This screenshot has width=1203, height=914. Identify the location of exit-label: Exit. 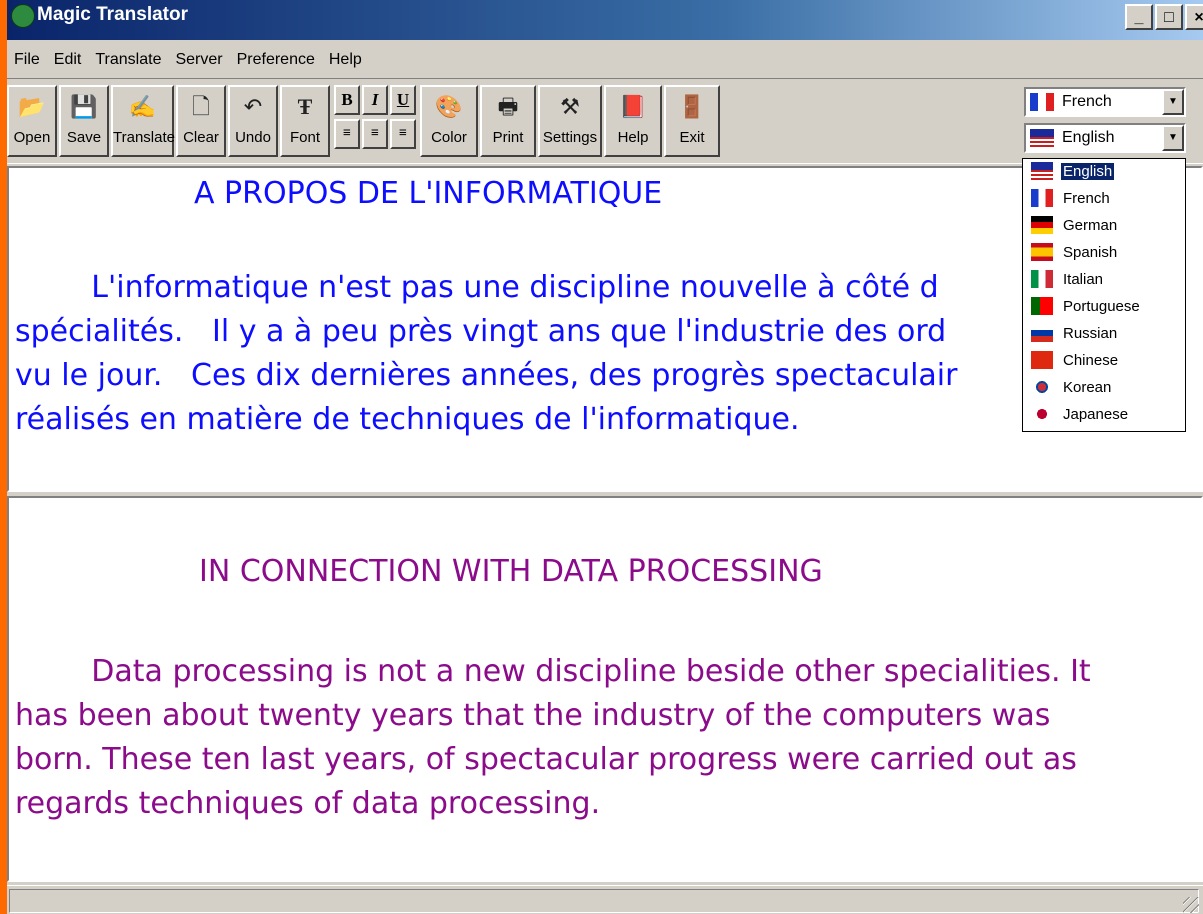
(692, 137).